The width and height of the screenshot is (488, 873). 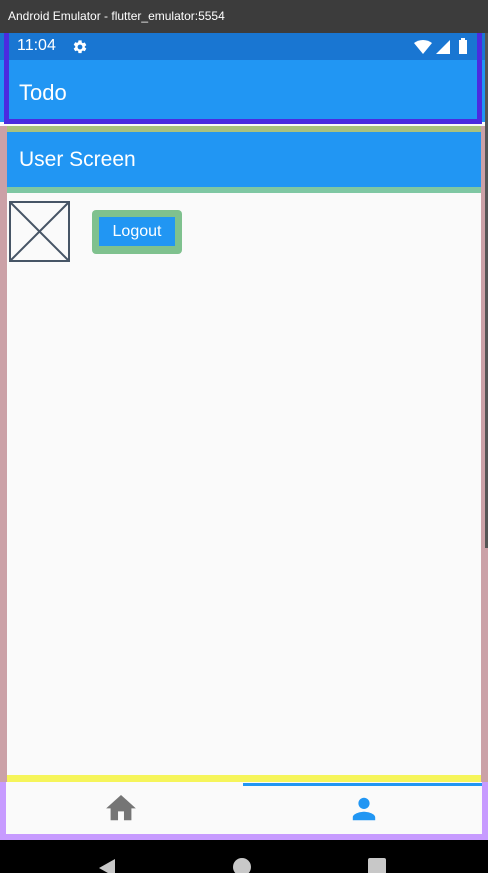 What do you see at coordinates (443, 47) in the screenshot?
I see `signal-icon` at bounding box center [443, 47].